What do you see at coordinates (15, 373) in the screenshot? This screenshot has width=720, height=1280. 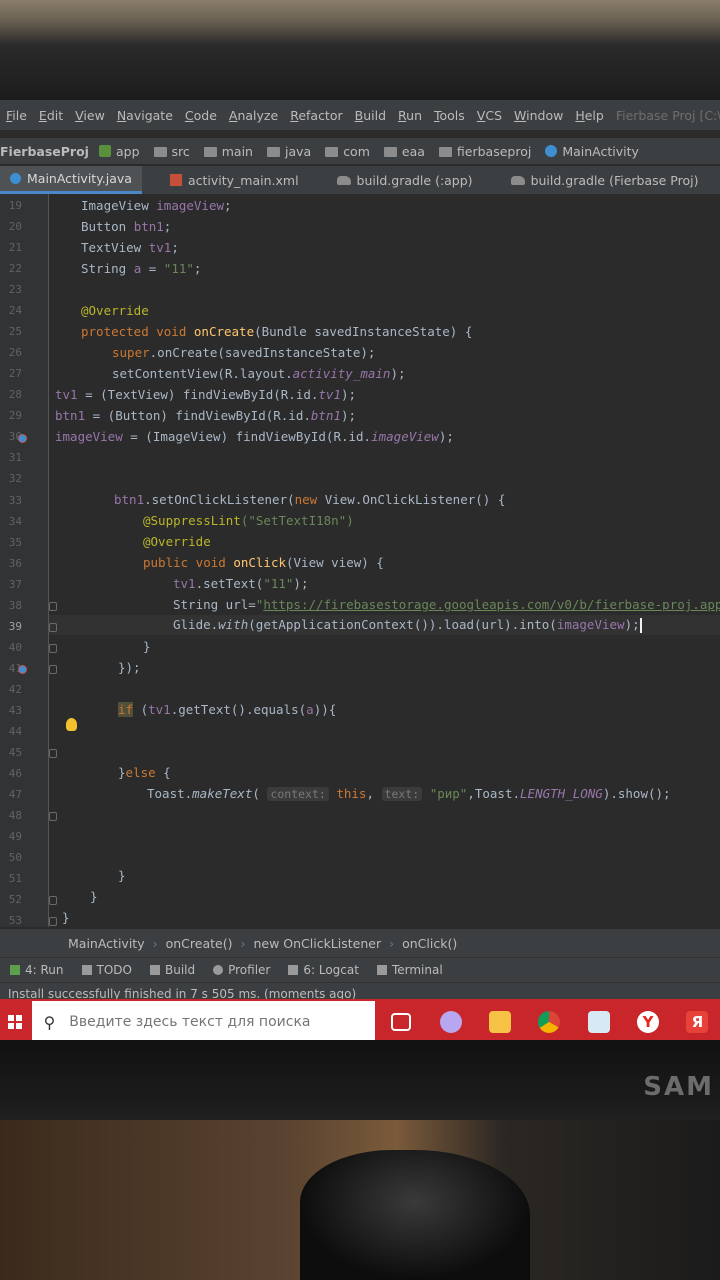 I see `line-number: 27` at bounding box center [15, 373].